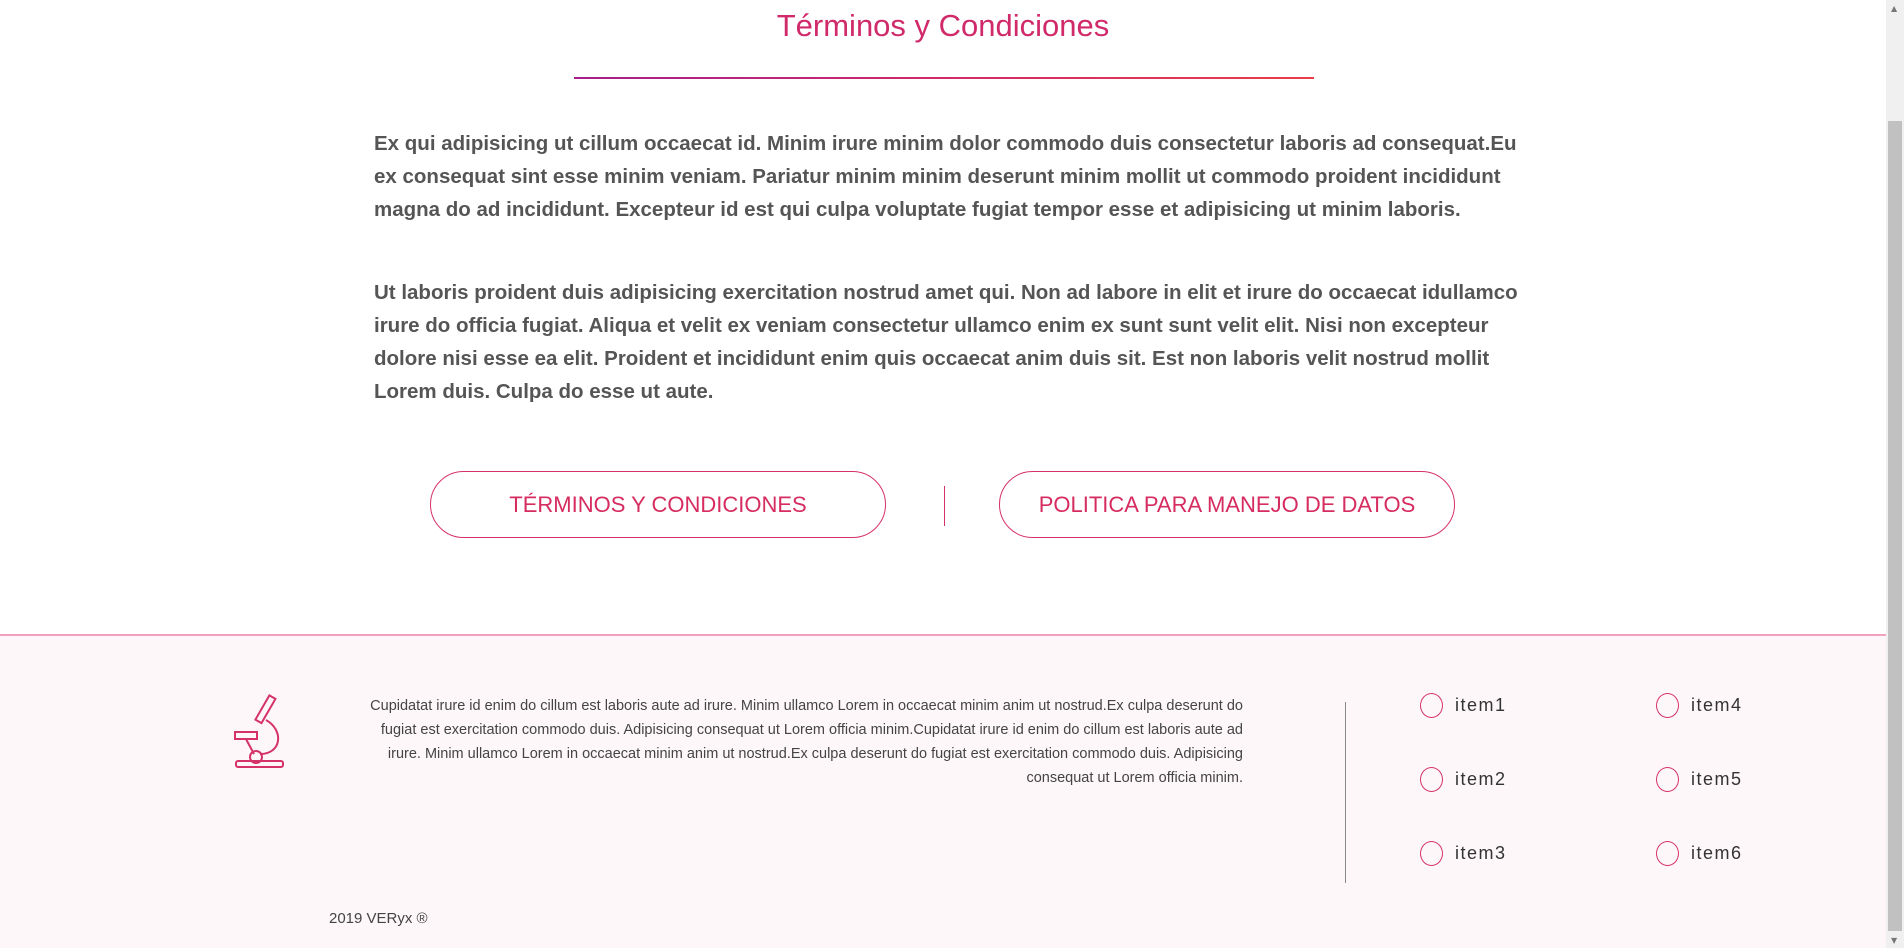 This screenshot has width=1904, height=948. Describe the element at coordinates (1227, 504) in the screenshot. I see `data-policy-button: POLITICA PARA MANEJO DE DATOS` at that location.